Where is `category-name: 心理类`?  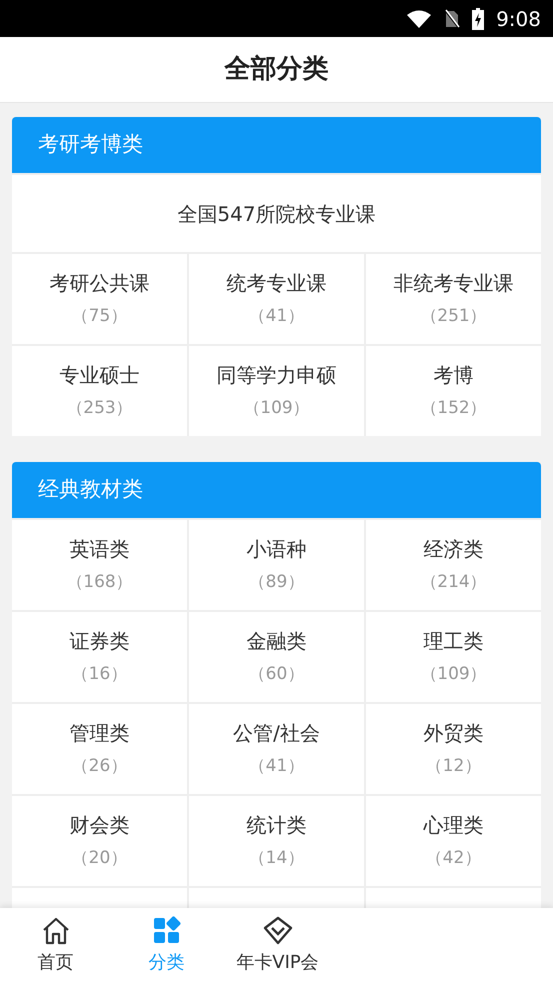
category-name: 心理类 is located at coordinates (454, 826).